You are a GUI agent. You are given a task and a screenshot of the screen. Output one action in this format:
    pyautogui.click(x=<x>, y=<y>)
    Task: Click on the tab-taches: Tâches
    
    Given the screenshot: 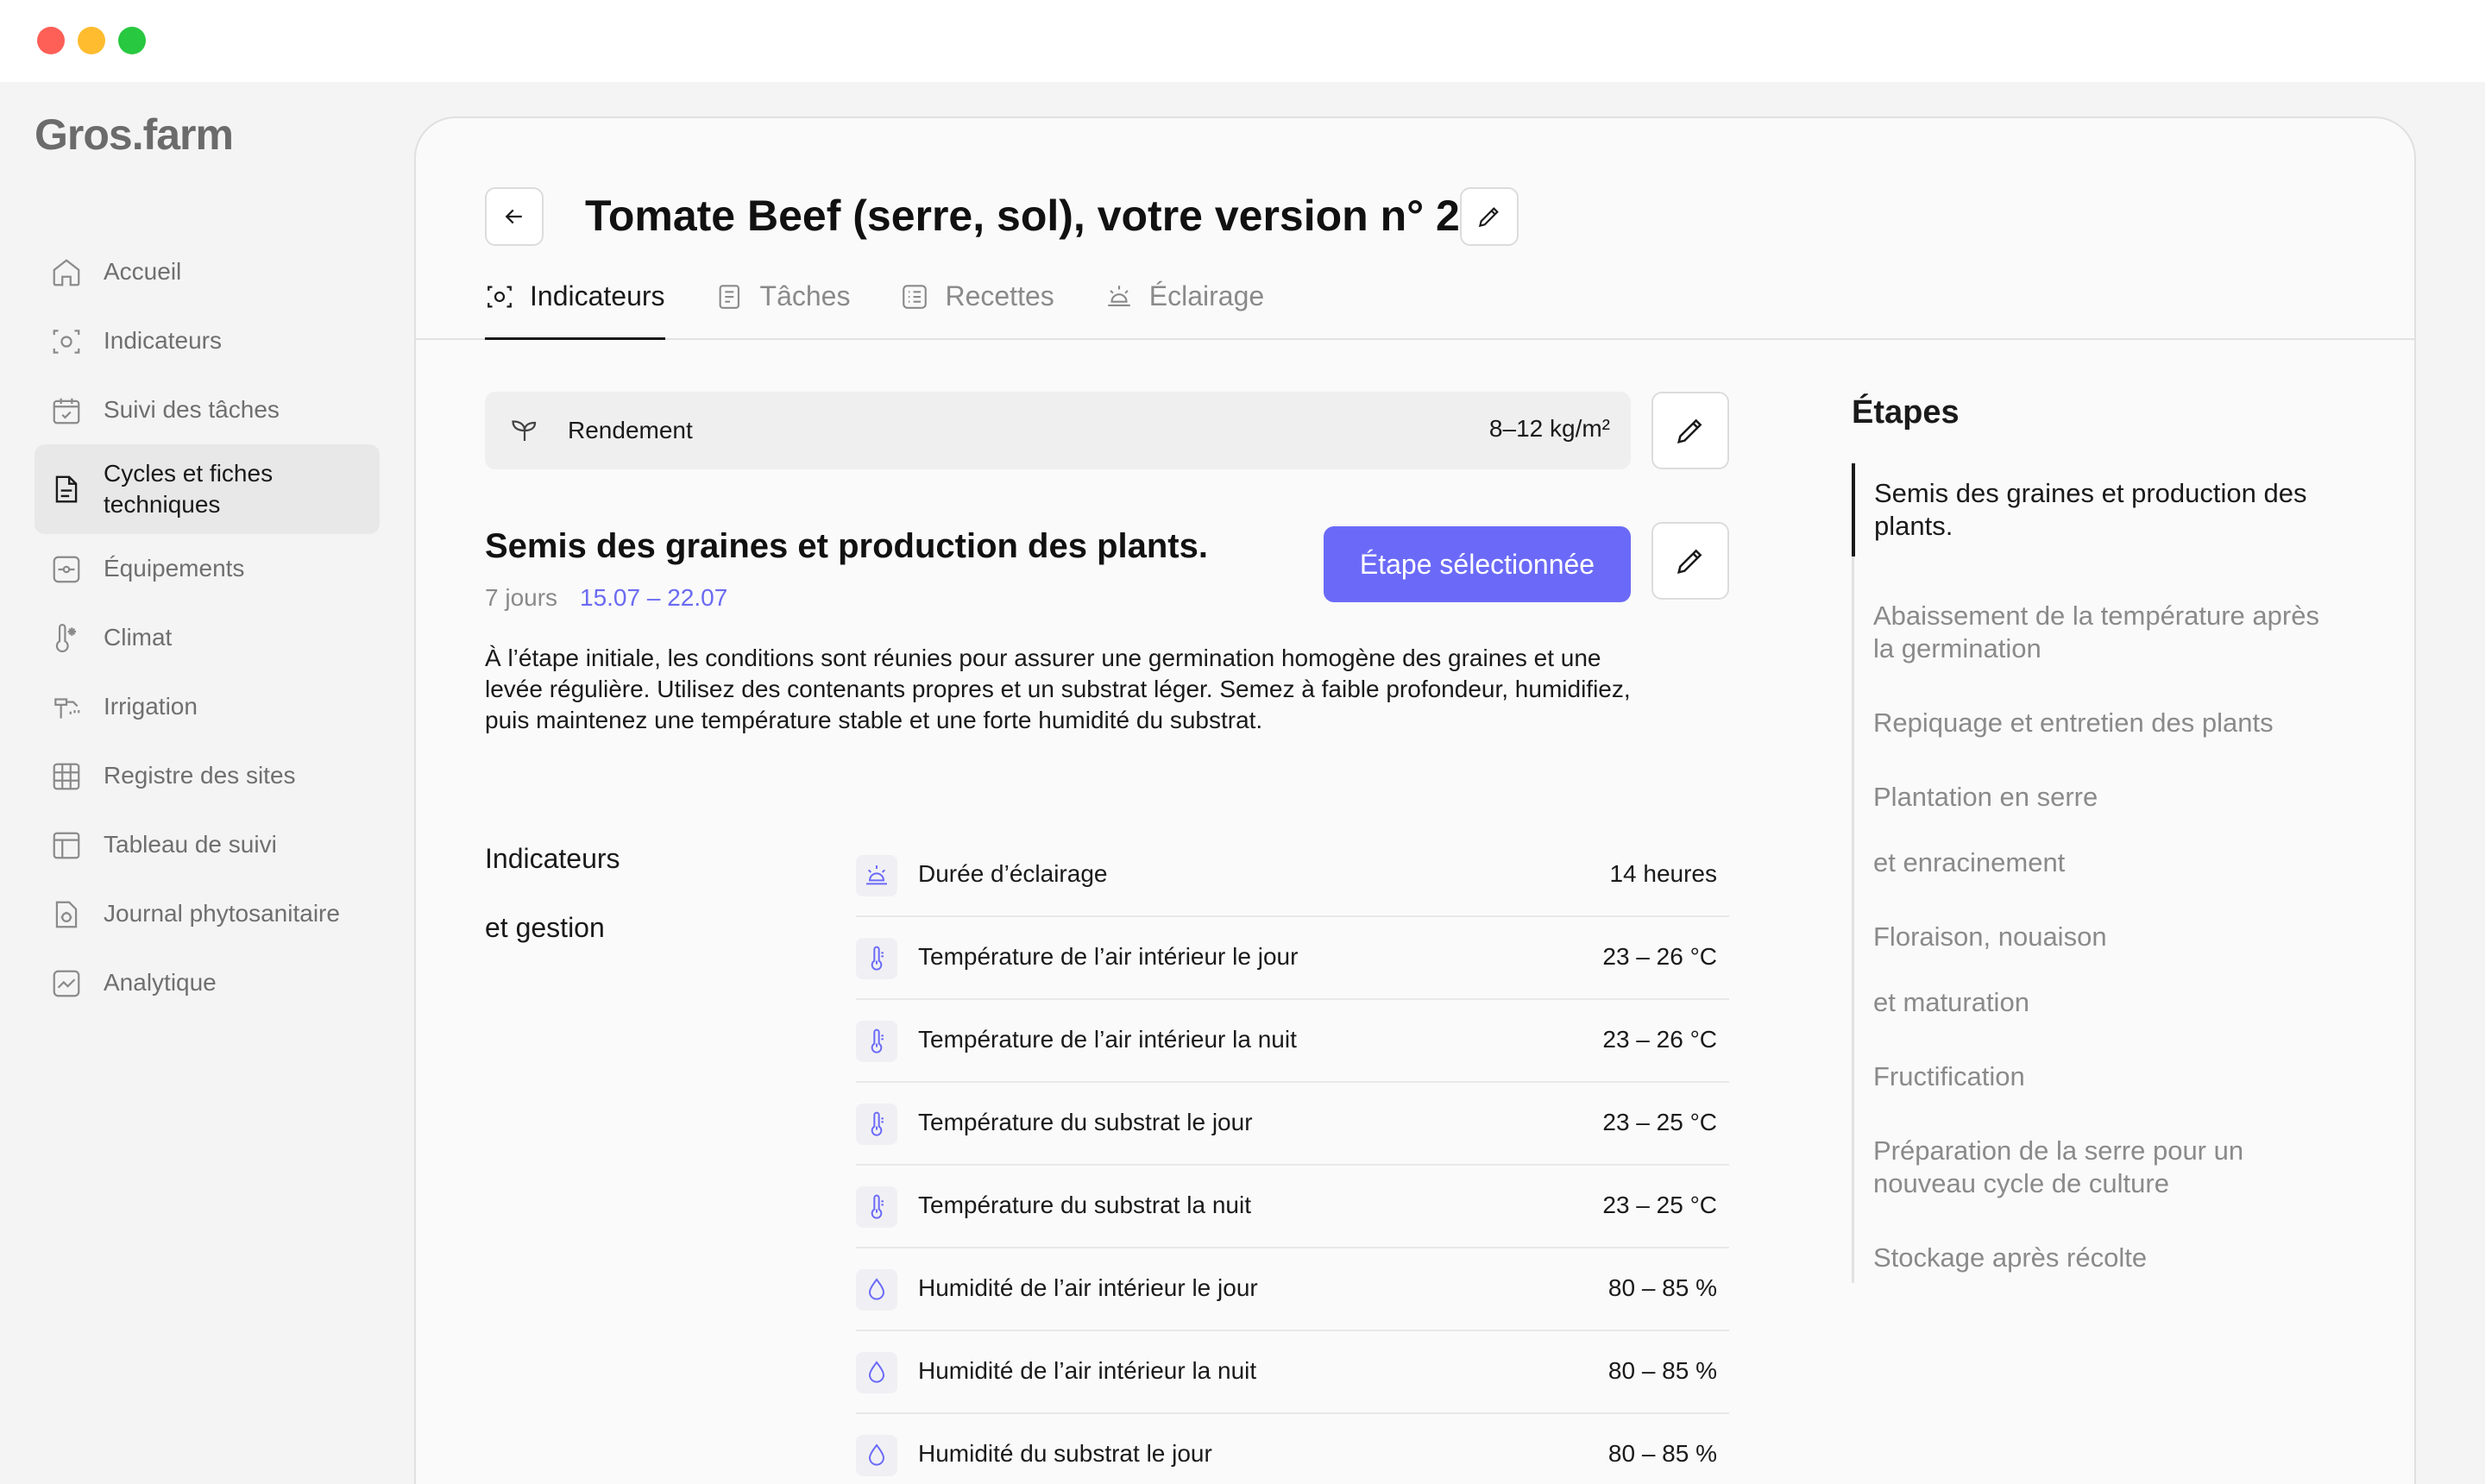 What is the action you would take?
    pyautogui.click(x=783, y=307)
    